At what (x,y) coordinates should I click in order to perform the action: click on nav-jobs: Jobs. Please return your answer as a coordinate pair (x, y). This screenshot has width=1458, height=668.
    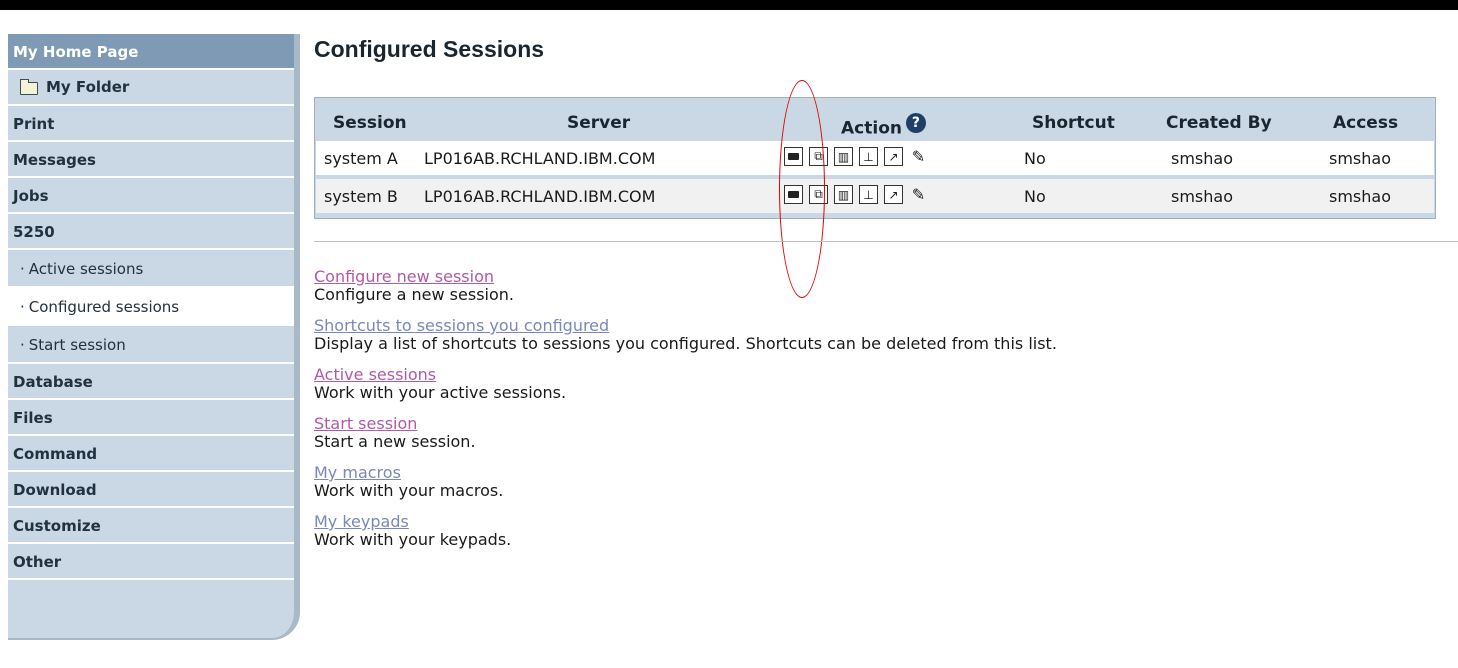
    Looking at the image, I should click on (151, 196).